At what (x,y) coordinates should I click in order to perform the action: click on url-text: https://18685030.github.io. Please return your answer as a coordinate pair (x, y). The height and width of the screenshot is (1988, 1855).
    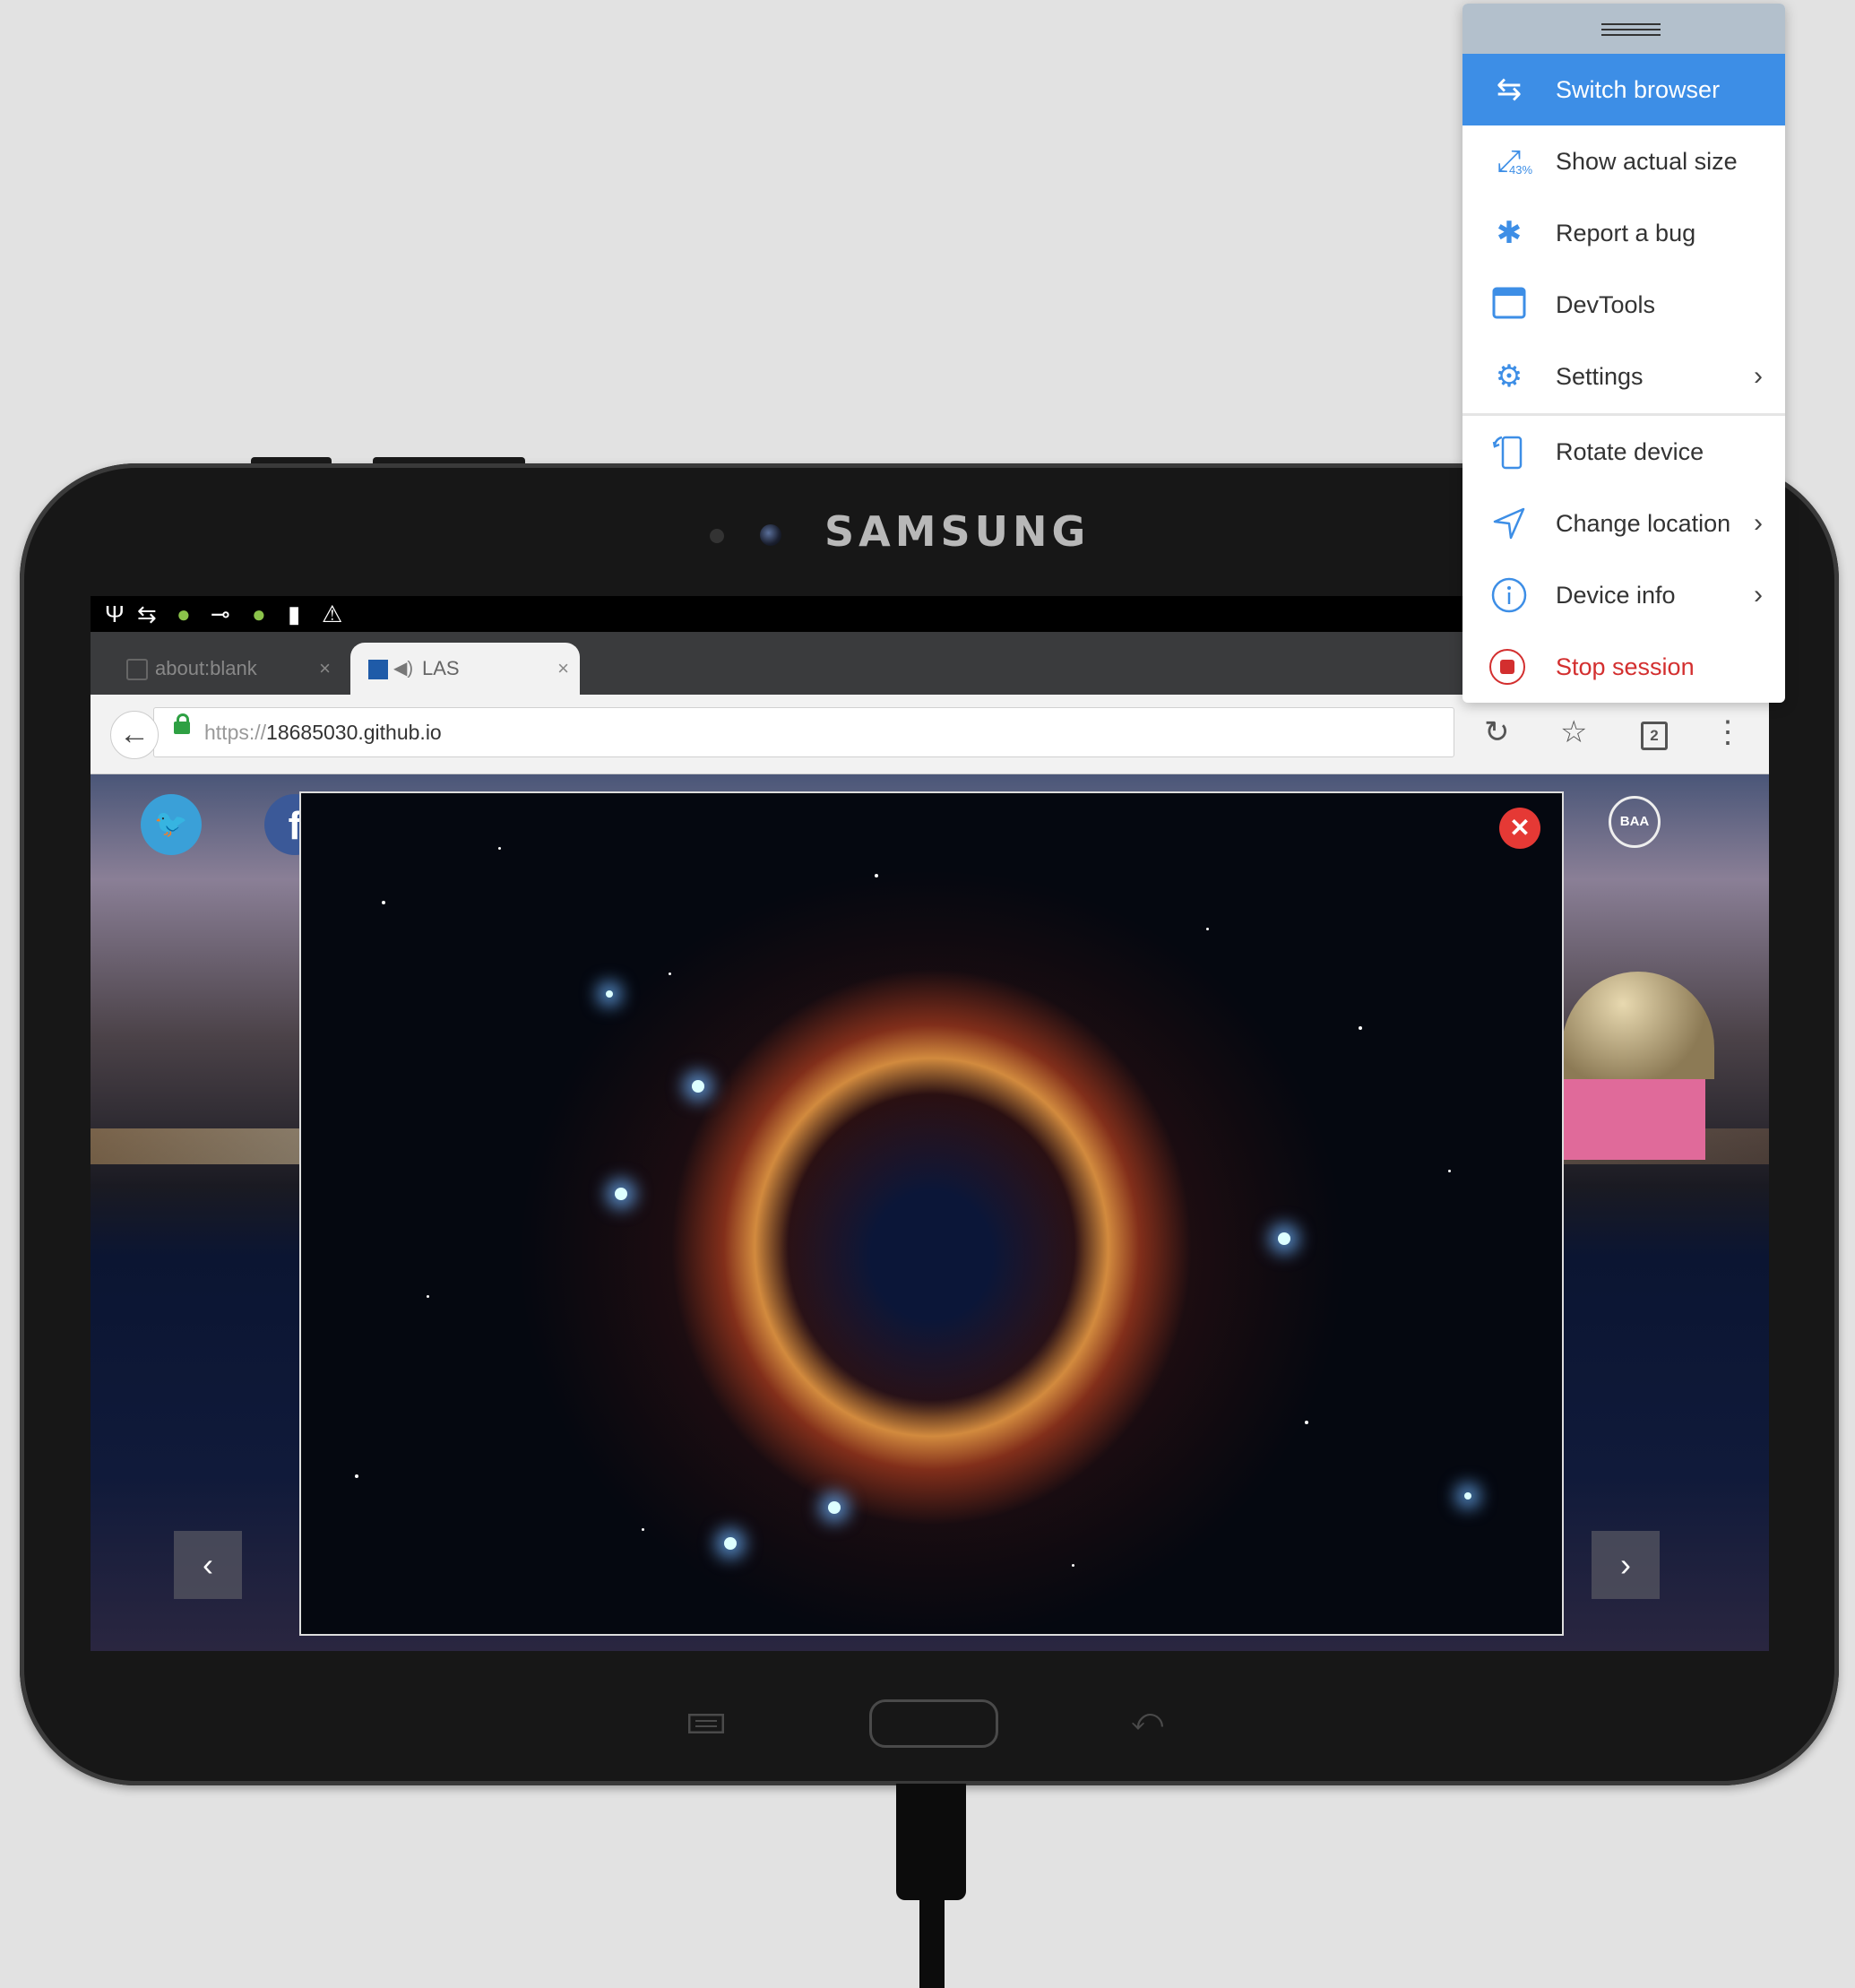
    Looking at the image, I should click on (323, 732).